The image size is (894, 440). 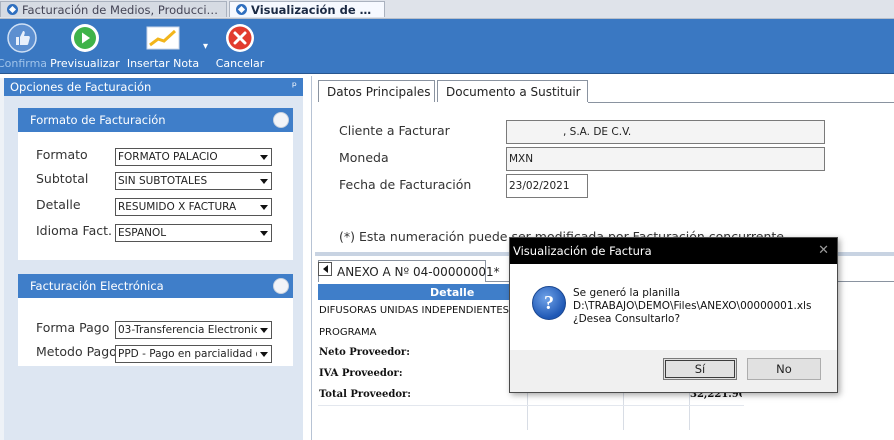 What do you see at coordinates (365, 394) in the screenshot?
I see `table-row: Total Proveedor:` at bounding box center [365, 394].